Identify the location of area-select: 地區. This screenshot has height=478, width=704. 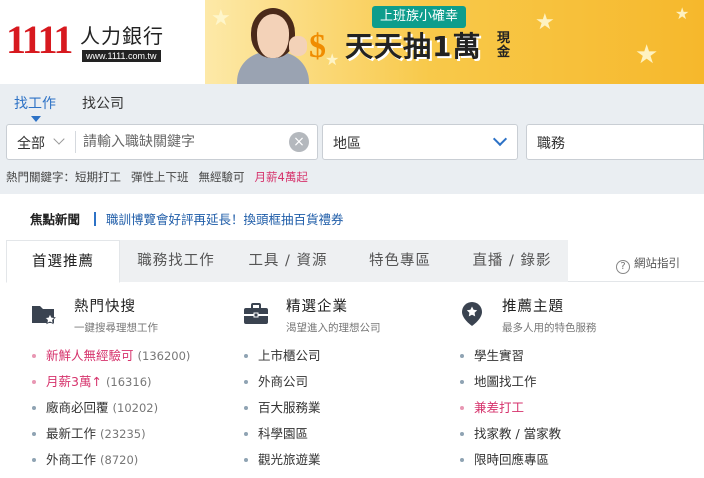
(420, 142).